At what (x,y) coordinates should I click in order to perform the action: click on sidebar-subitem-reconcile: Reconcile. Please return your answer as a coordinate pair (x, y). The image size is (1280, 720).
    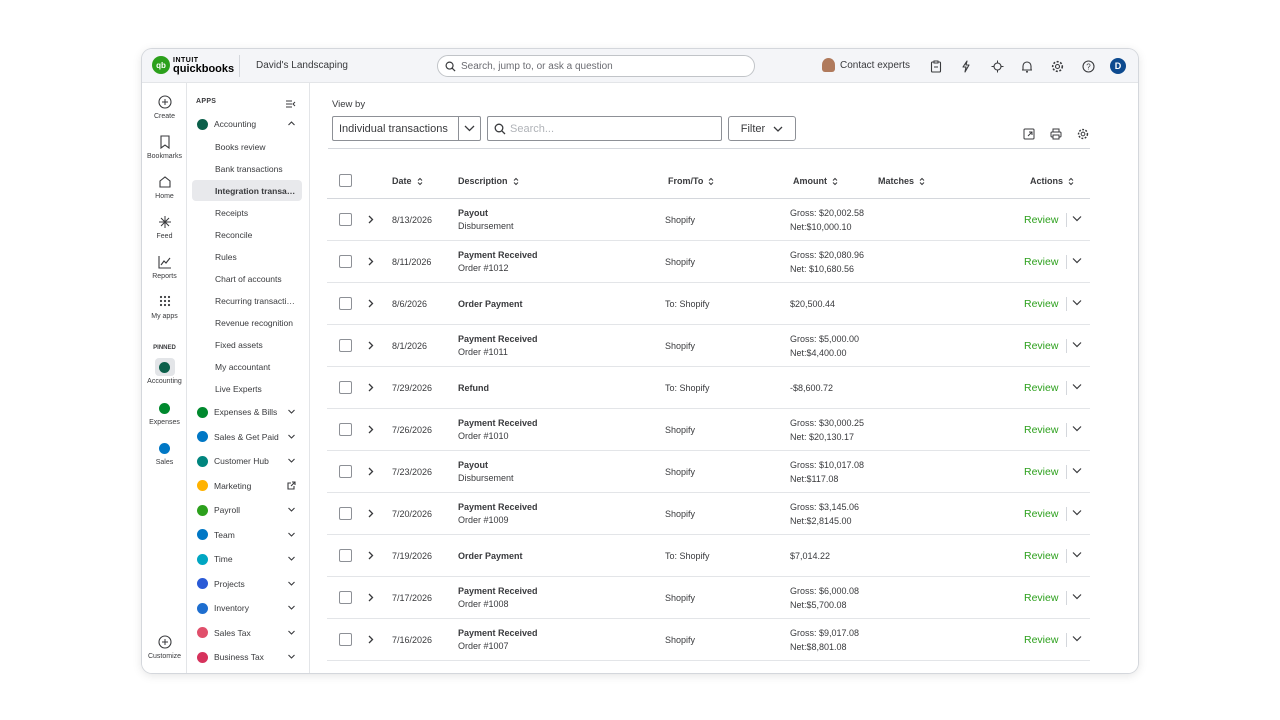
    Looking at the image, I should click on (247, 234).